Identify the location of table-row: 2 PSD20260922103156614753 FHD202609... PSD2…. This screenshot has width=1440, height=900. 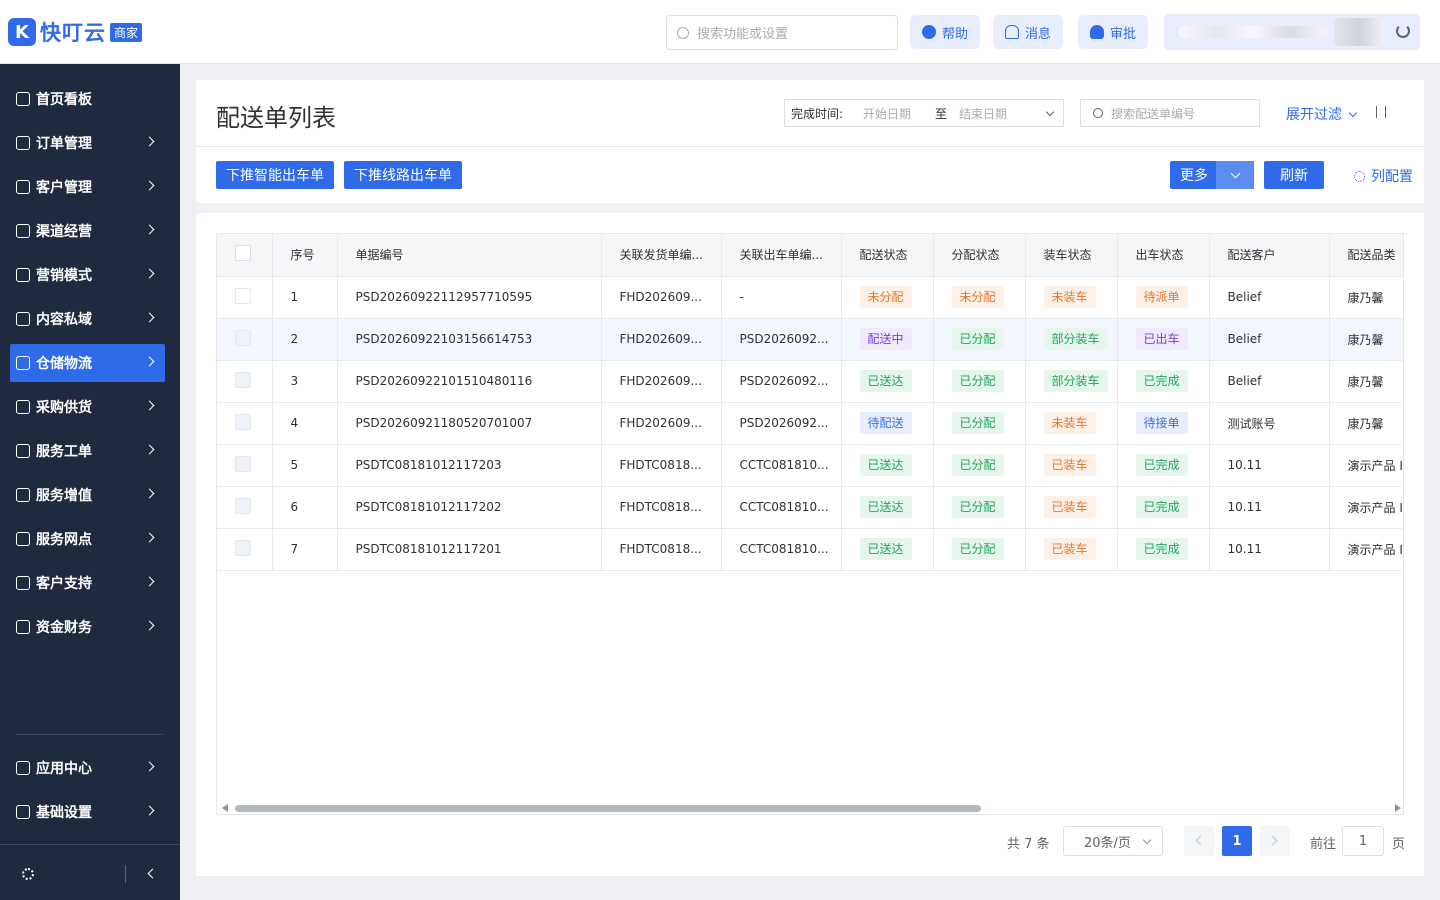
(810, 339).